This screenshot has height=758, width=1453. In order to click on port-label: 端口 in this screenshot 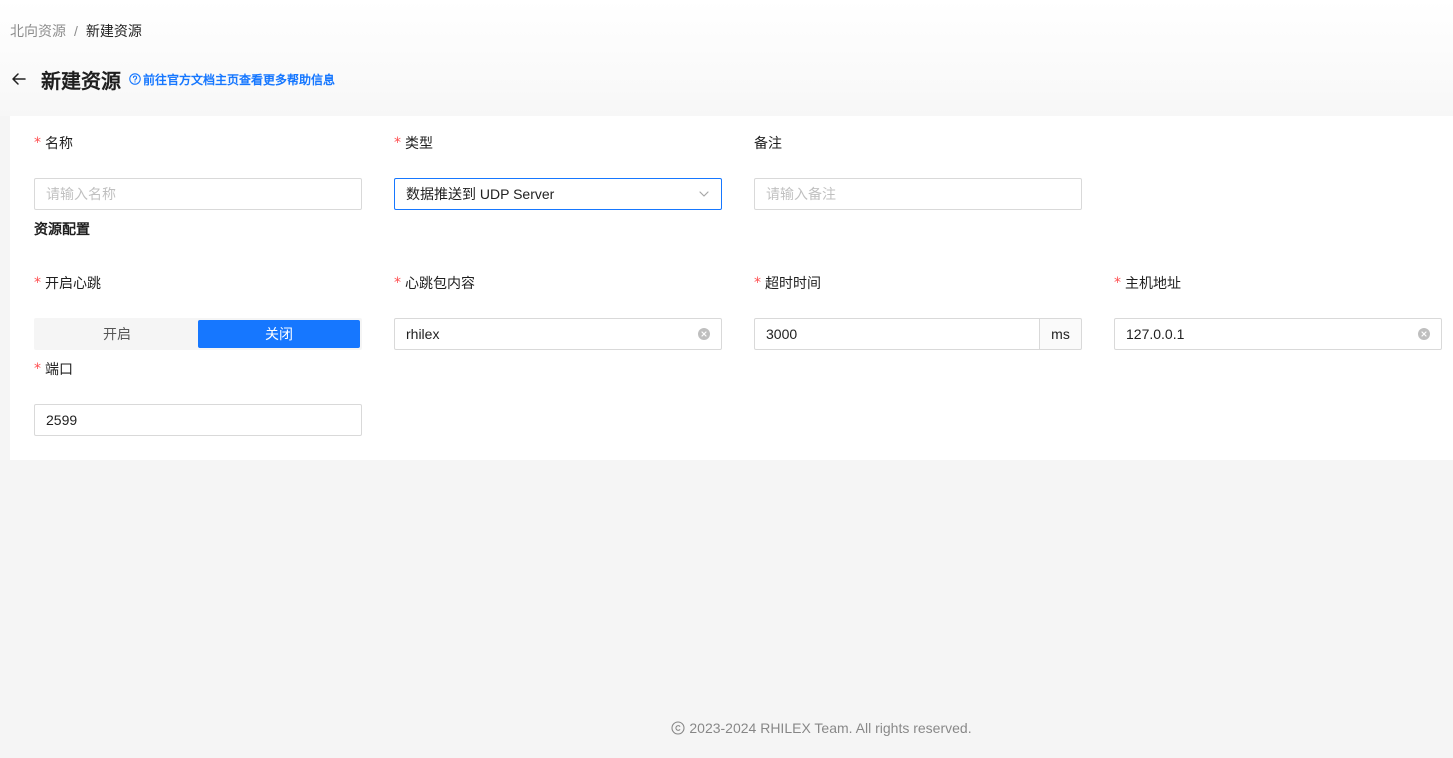, I will do `click(59, 369)`.